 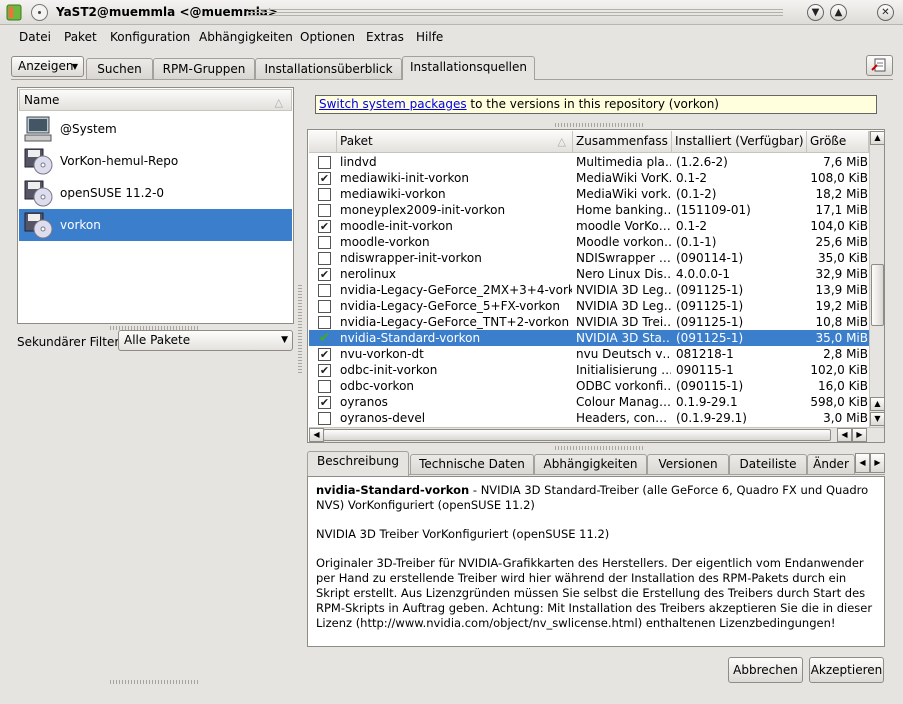 What do you see at coordinates (696, 242) in the screenshot?
I see `package-version: (0.1-1)` at bounding box center [696, 242].